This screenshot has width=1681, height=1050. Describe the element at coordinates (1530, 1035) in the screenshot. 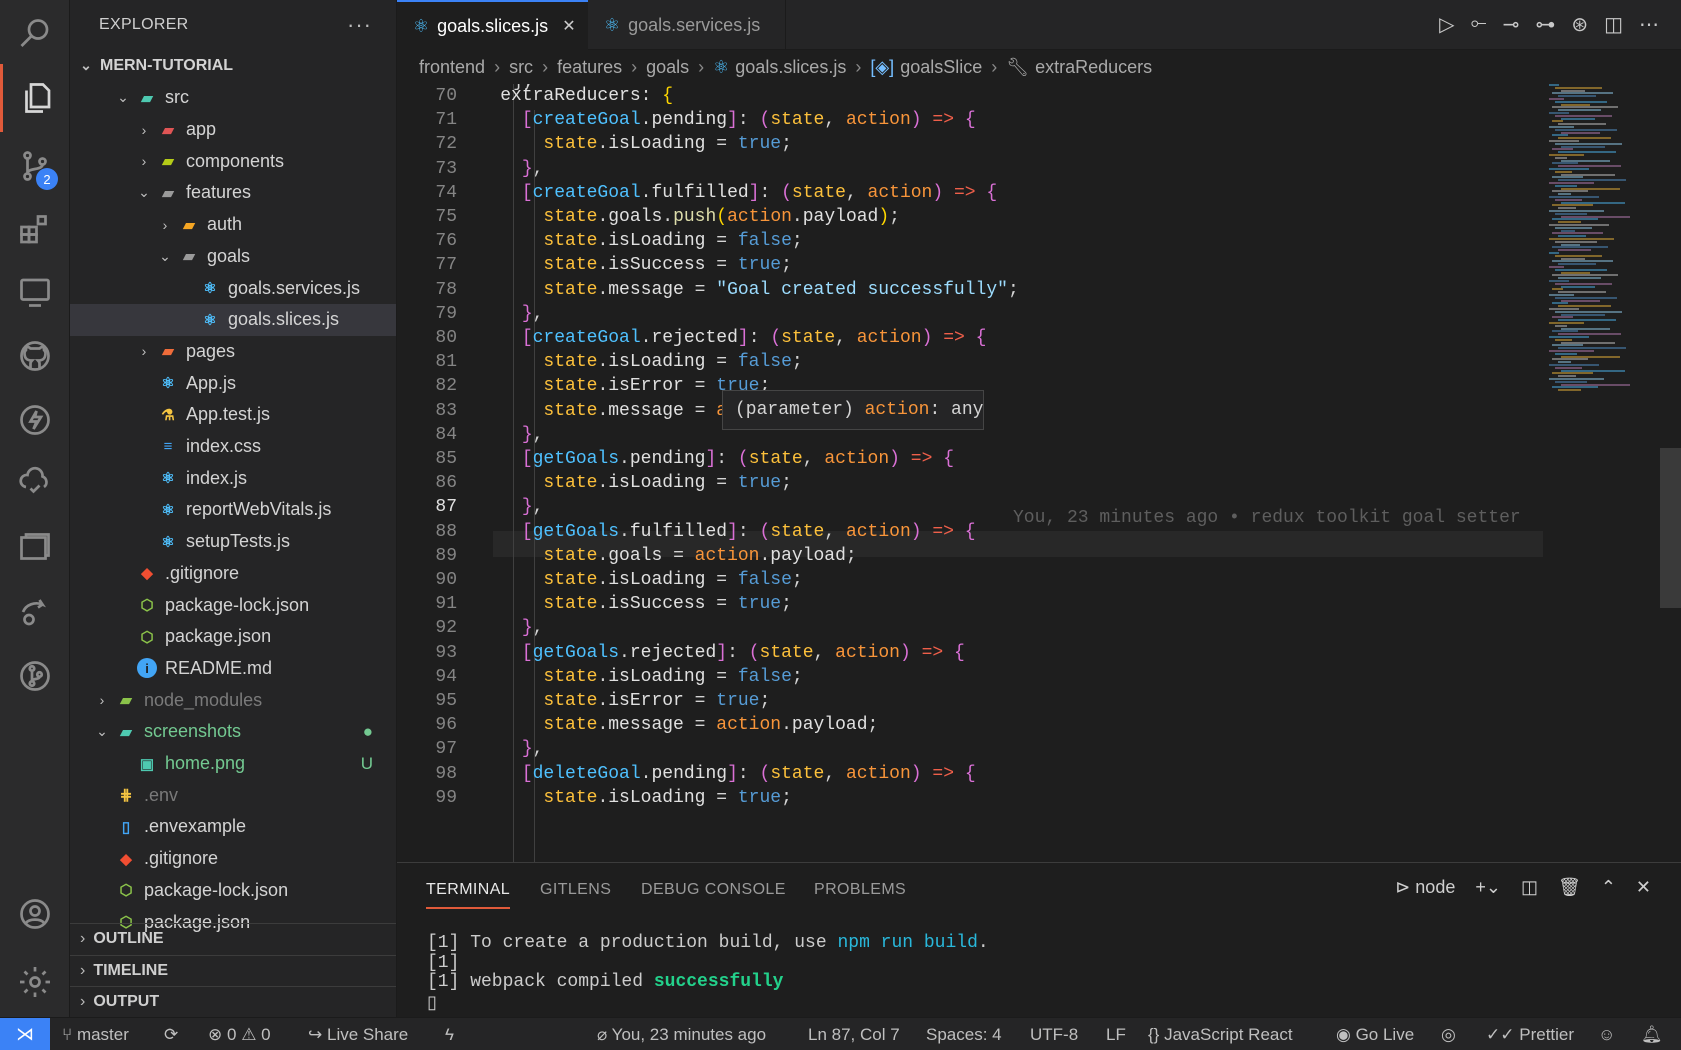

I see `prettier-status: ✓✓ Prettier` at that location.